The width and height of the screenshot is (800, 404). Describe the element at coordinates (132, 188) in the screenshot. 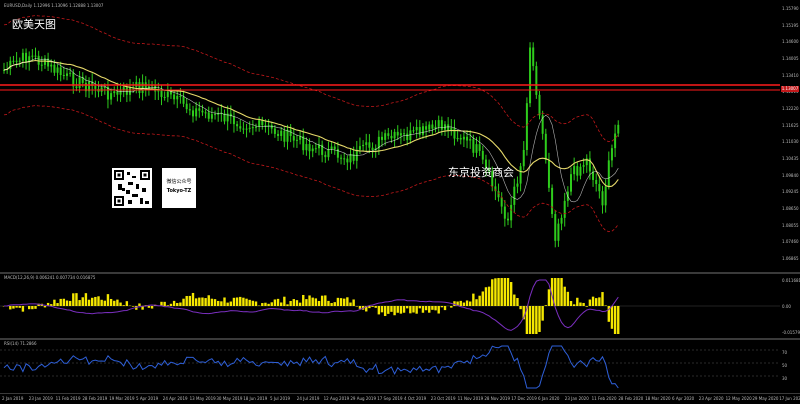

I see `qr-code-image` at that location.